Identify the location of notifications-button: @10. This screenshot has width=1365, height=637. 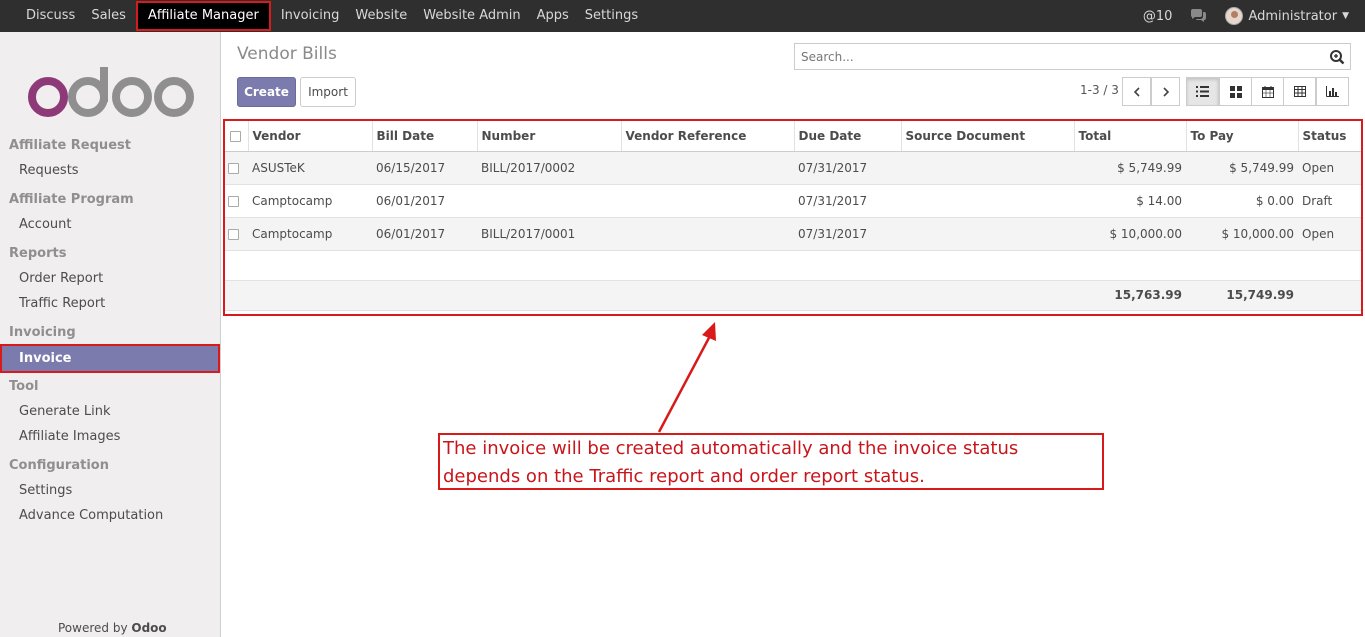
(1158, 16).